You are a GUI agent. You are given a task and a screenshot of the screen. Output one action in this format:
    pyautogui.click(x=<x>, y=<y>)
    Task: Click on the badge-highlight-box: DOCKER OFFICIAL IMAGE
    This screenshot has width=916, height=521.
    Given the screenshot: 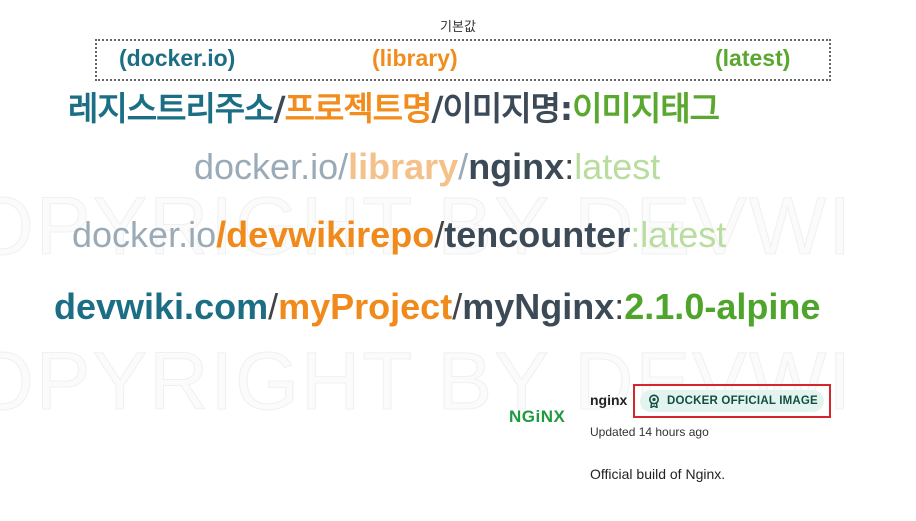 What is the action you would take?
    pyautogui.click(x=732, y=401)
    